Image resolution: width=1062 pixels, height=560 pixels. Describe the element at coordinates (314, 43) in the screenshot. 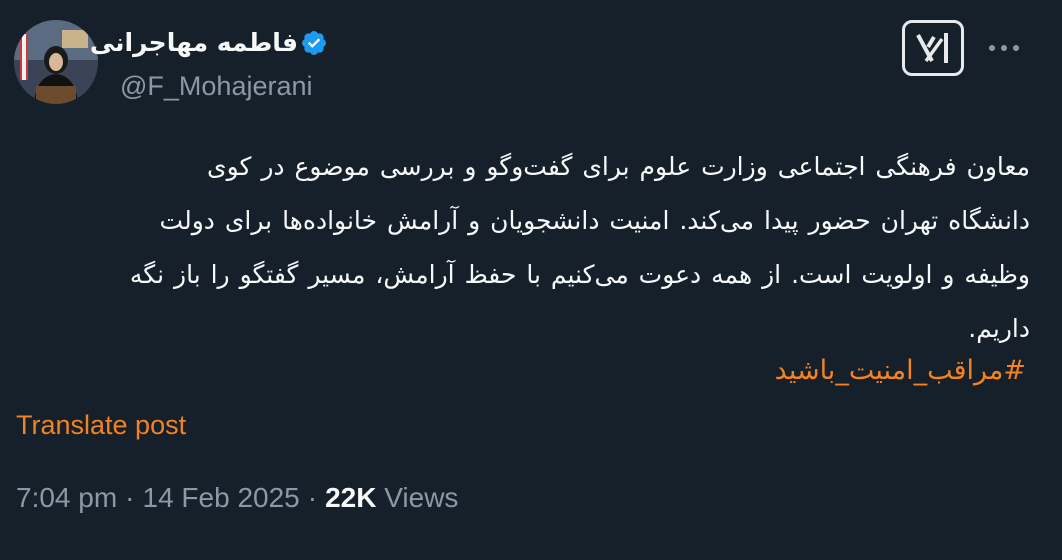

I see `verified-badge-icon` at that location.